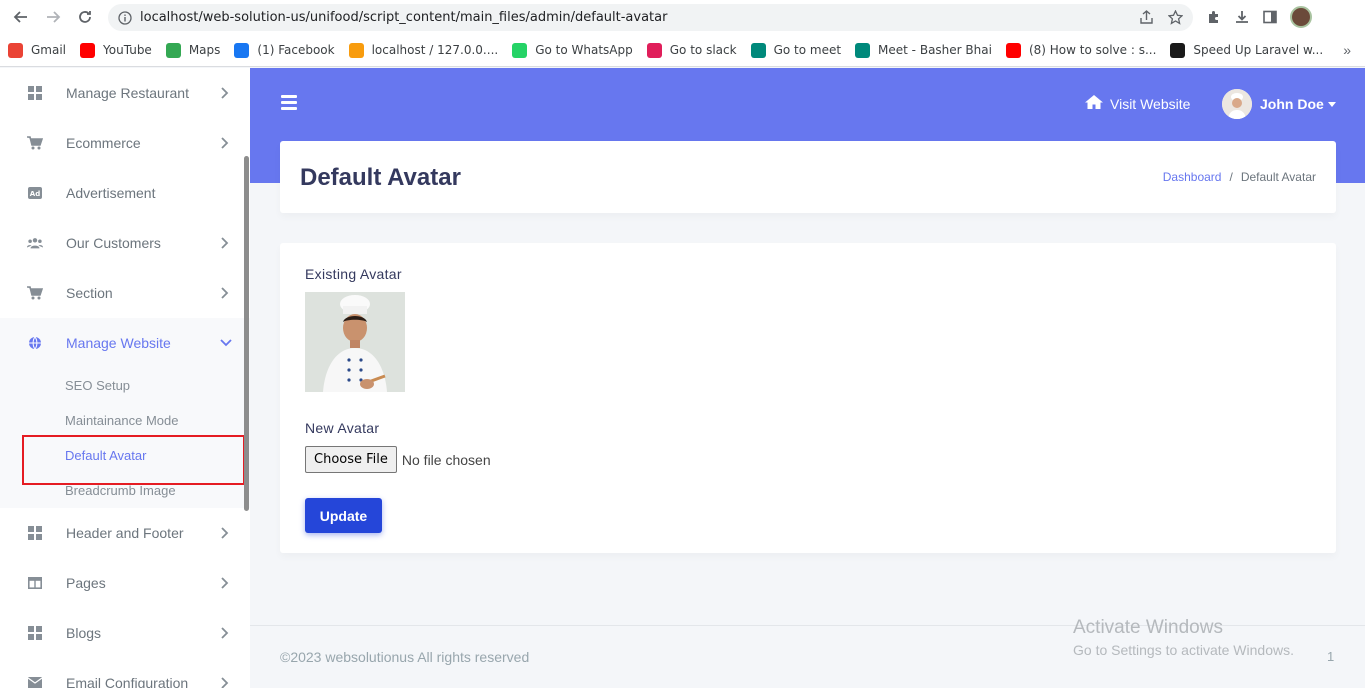 Image resolution: width=1365 pixels, height=688 pixels. I want to click on footer-copyright: ©2023 websolutionus All rights reserved, so click(405, 657).